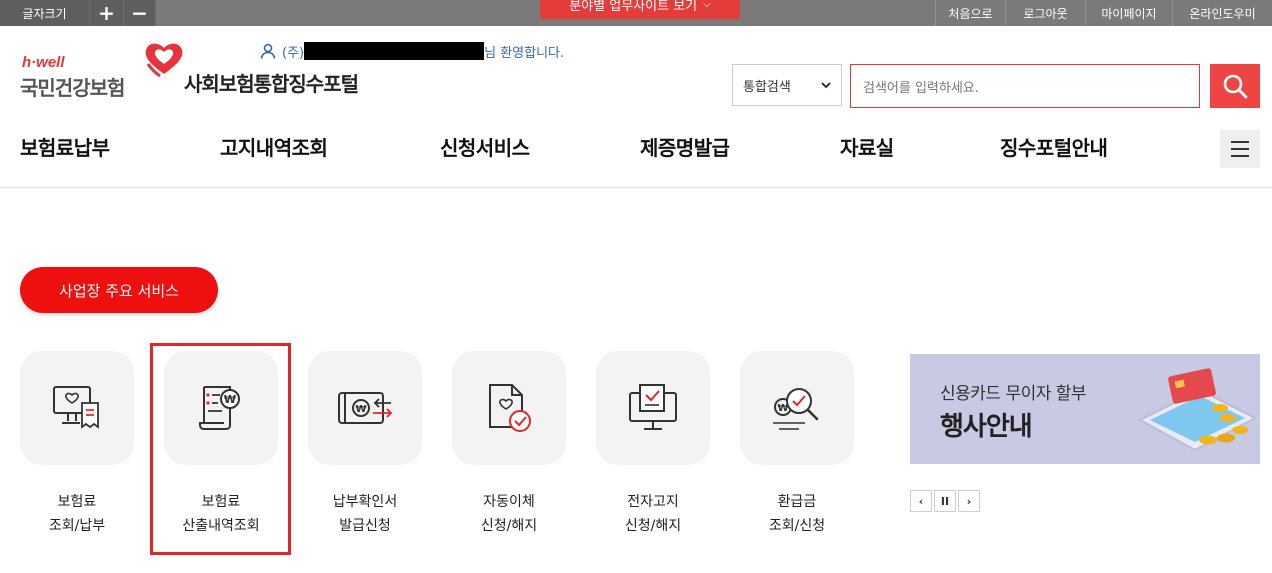  What do you see at coordinates (685, 146) in the screenshot?
I see `gnb-item-certificates: 제증명발급` at bounding box center [685, 146].